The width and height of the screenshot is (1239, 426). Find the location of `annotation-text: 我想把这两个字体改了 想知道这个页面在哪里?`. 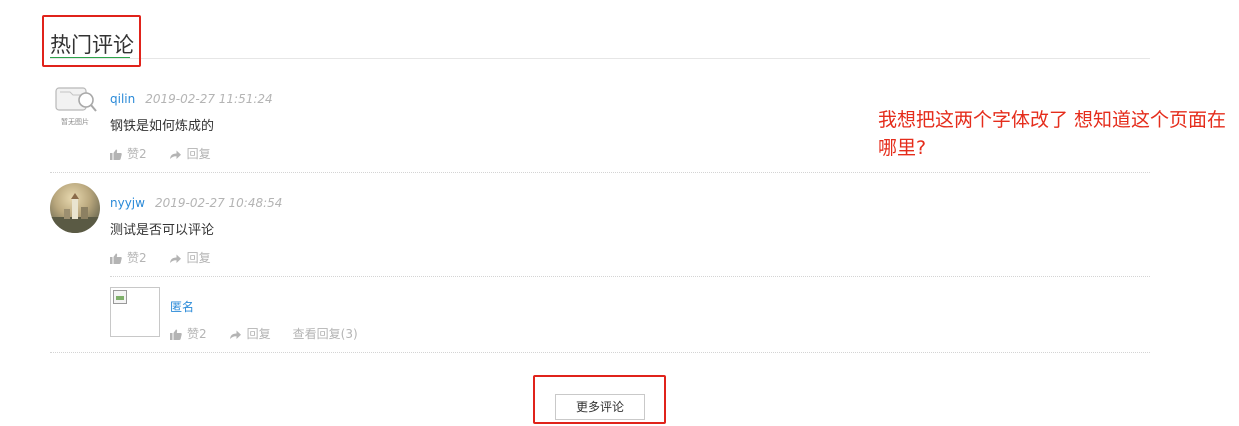

annotation-text: 我想把这两个字体改了 想知道这个页面在哪里? is located at coordinates (1052, 134).